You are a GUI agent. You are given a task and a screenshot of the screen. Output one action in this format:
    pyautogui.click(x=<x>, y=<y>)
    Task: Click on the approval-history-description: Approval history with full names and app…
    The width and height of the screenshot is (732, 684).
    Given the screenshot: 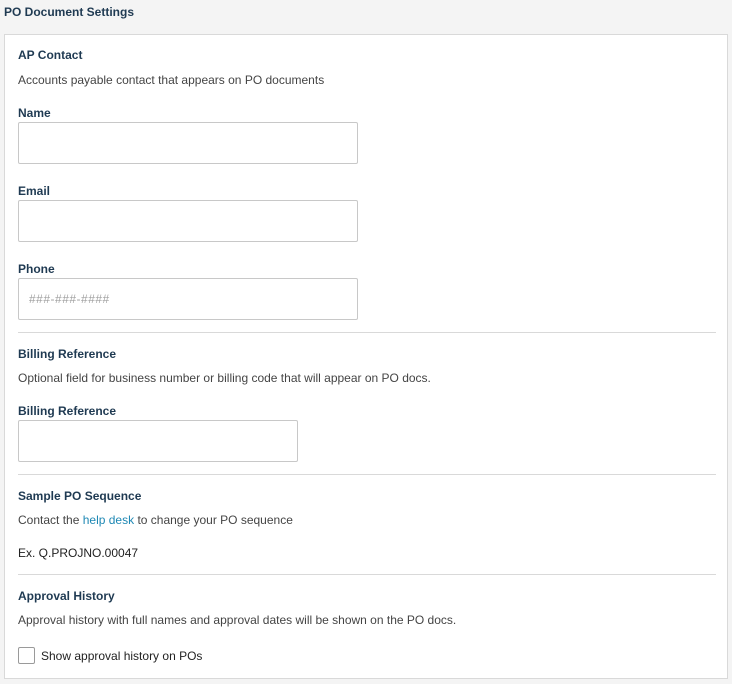 What is the action you would take?
    pyautogui.click(x=237, y=620)
    